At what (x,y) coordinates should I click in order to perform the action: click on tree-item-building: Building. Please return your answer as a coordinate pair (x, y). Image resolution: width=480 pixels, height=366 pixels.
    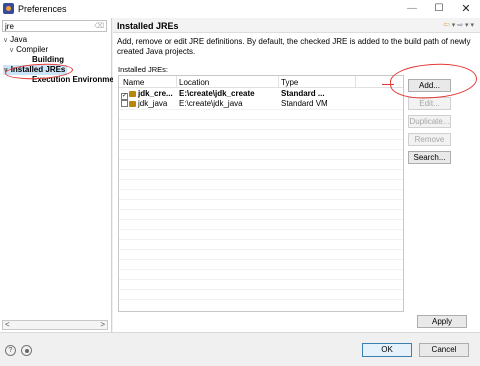
    Looking at the image, I should click on (48, 60).